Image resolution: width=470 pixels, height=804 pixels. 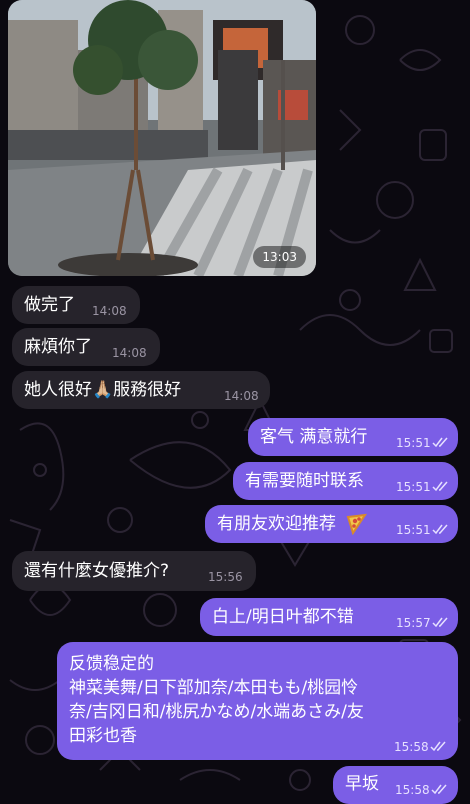 I want to click on message-line: 奈/吉冈日和/桃尻かなめ/水端あさみ/友, so click(x=216, y=712).